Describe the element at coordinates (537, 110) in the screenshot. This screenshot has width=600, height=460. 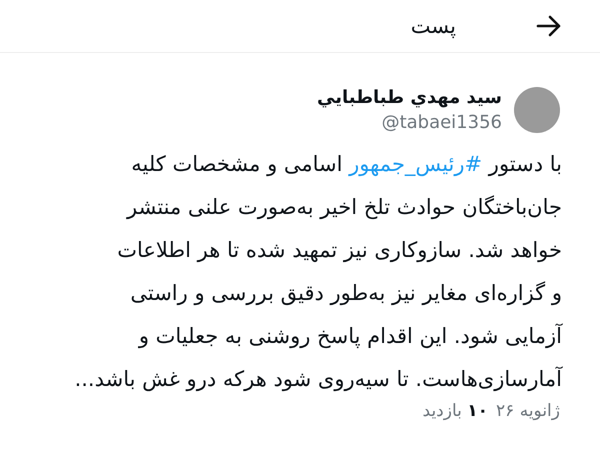
I see `avatar` at that location.